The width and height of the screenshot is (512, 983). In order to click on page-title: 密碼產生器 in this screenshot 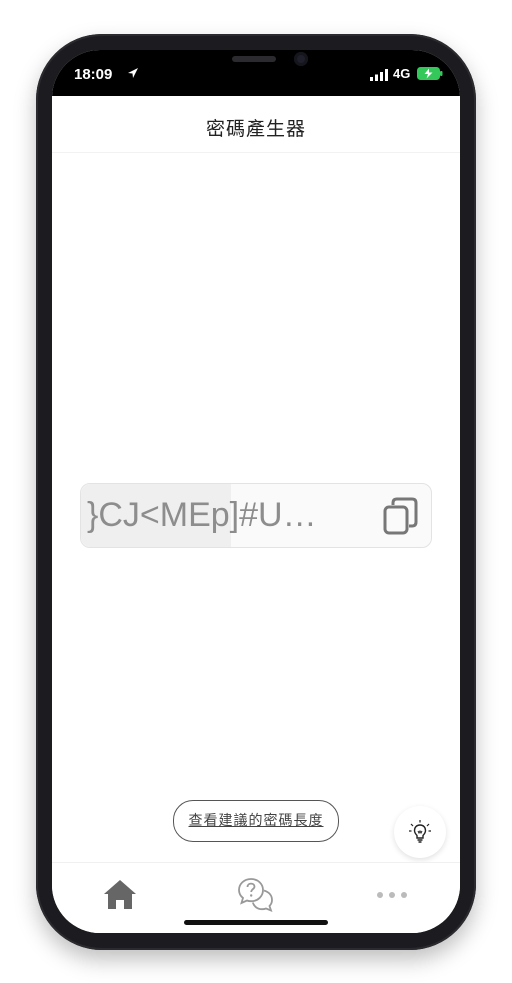, I will do `click(255, 129)`.